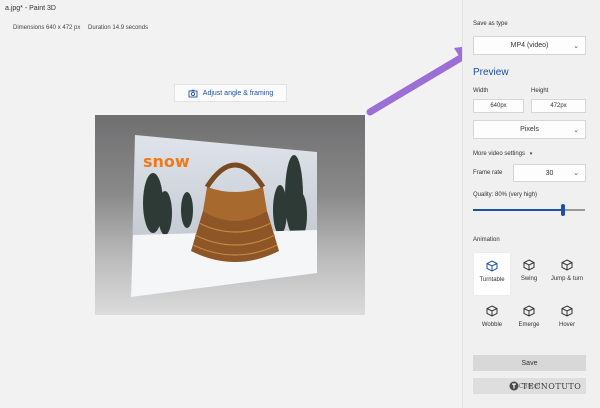 This screenshot has width=600, height=408. Describe the element at coordinates (30, 8) in the screenshot. I see `window-title: a.jpg* - Paint 3D` at that location.